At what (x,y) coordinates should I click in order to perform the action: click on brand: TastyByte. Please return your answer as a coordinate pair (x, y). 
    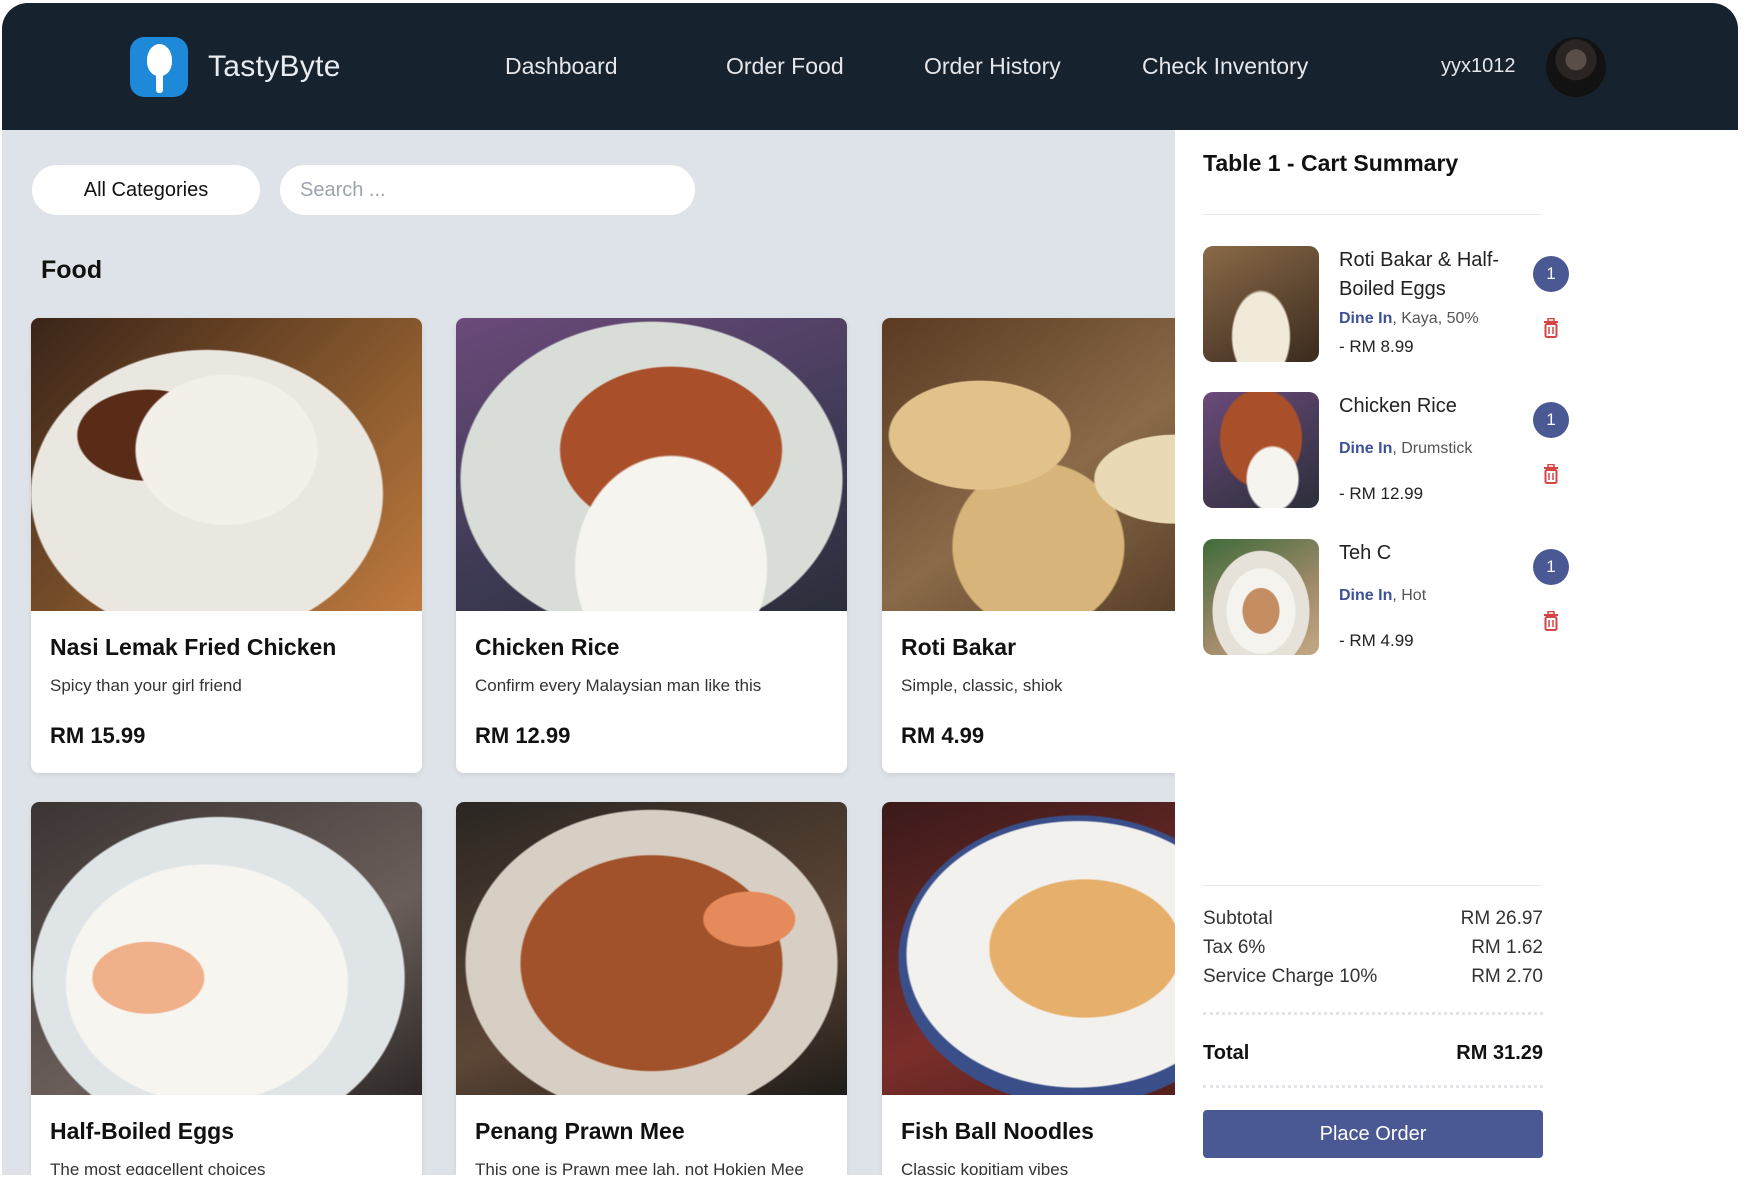
    Looking at the image, I should click on (235, 67).